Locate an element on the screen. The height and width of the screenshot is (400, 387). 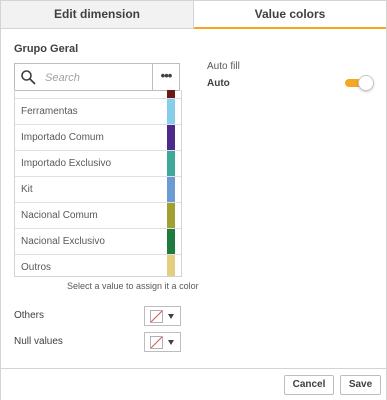
auto-fill-label: Auto fill is located at coordinates (223, 66).